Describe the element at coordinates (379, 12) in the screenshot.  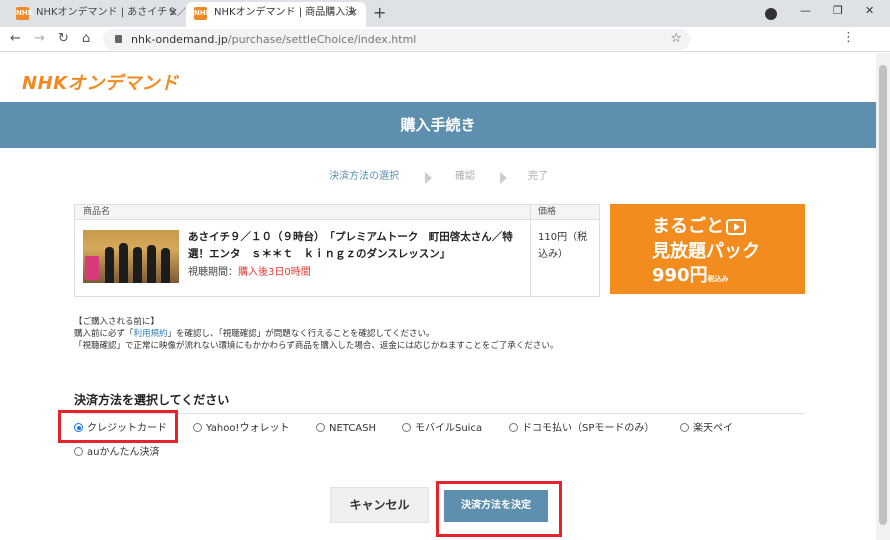
I see `new-tab-icon: +` at that location.